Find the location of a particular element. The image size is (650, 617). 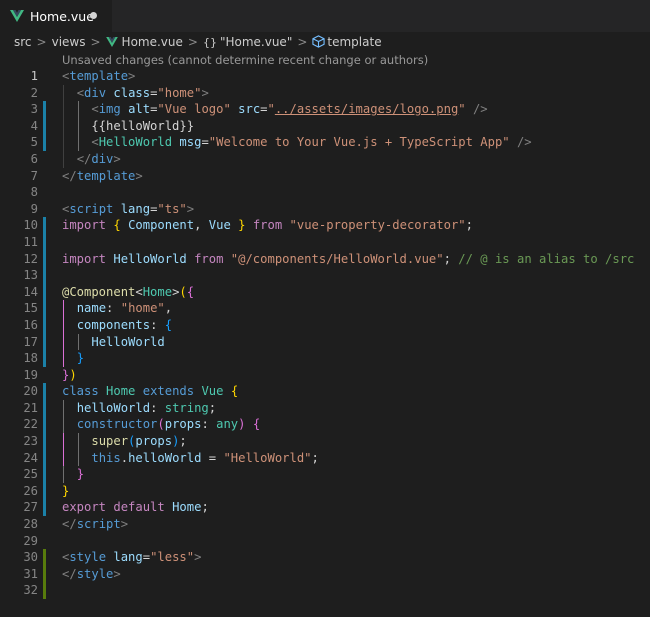

code-text: class Home extends Vue { is located at coordinates (150, 391).